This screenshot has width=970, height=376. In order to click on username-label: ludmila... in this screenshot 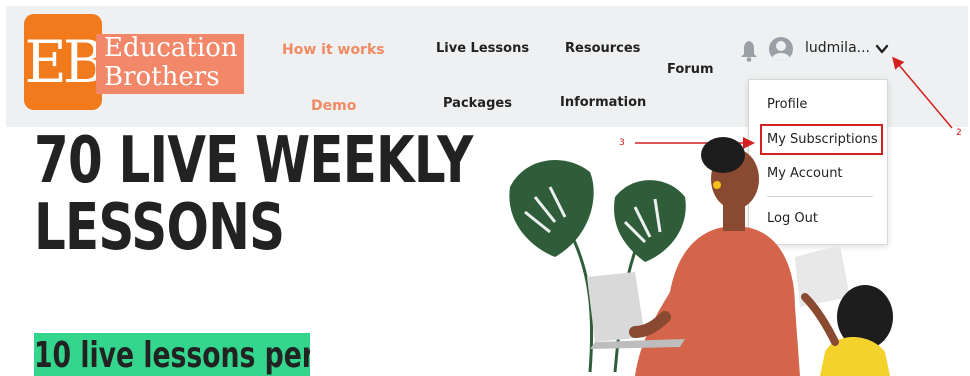, I will do `click(837, 48)`.